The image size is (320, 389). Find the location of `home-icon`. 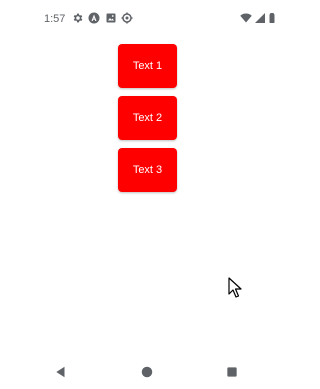

home-icon is located at coordinates (147, 372).